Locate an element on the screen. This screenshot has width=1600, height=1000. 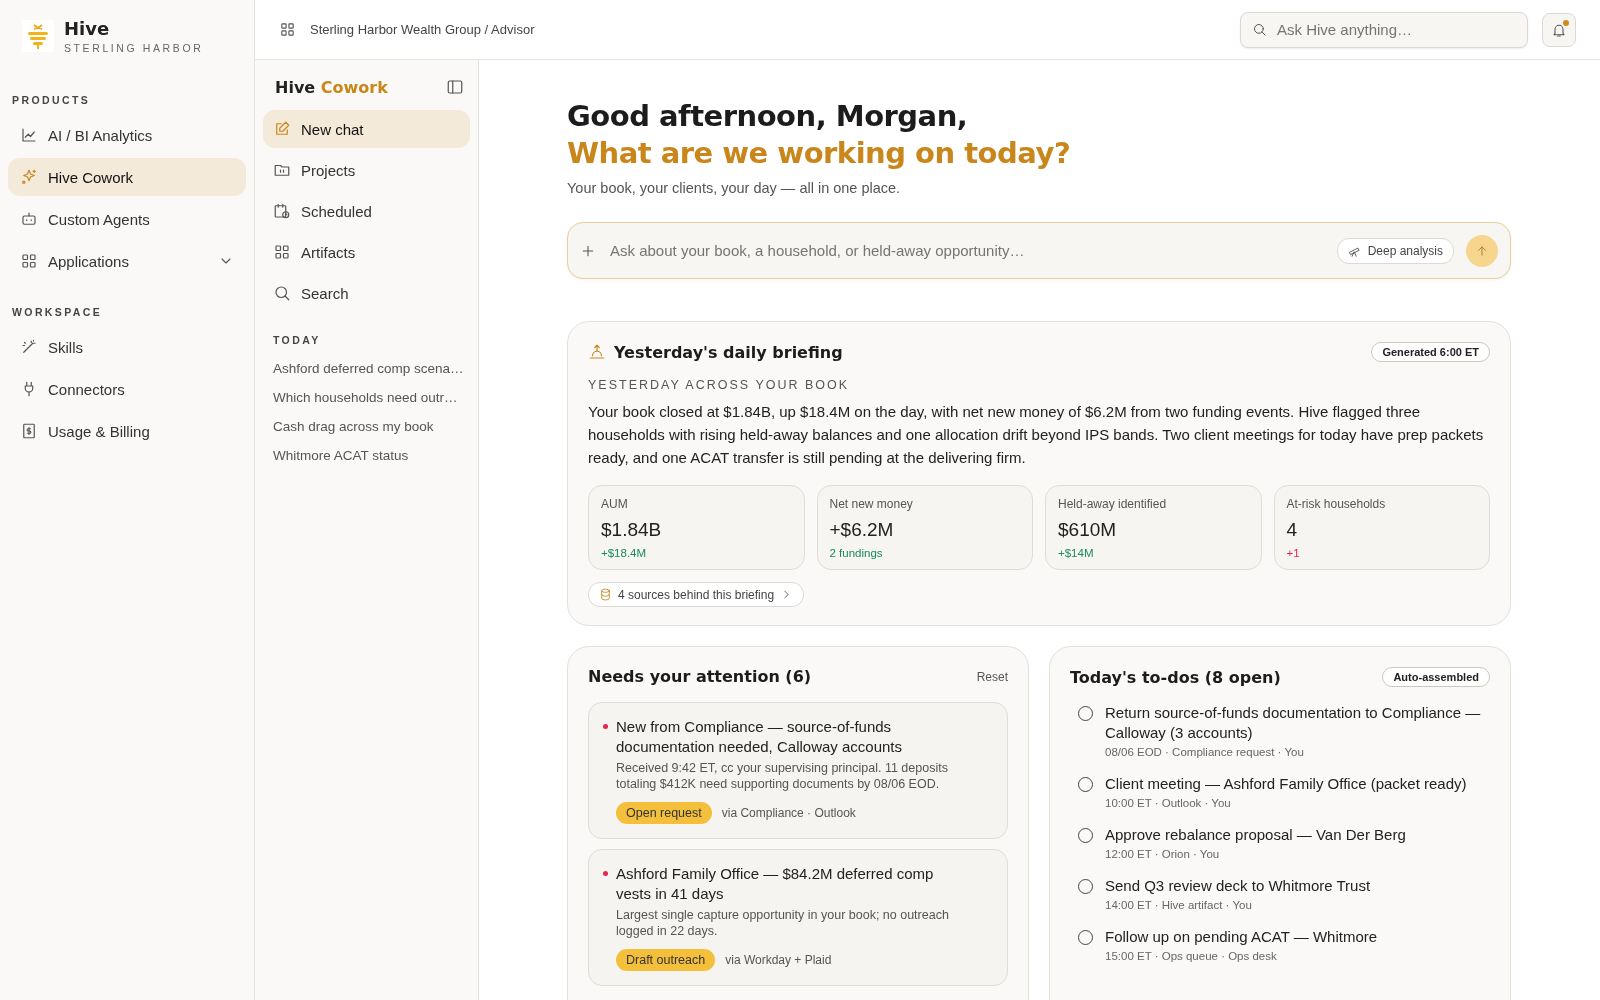
receipt-icon is located at coordinates (29, 431).